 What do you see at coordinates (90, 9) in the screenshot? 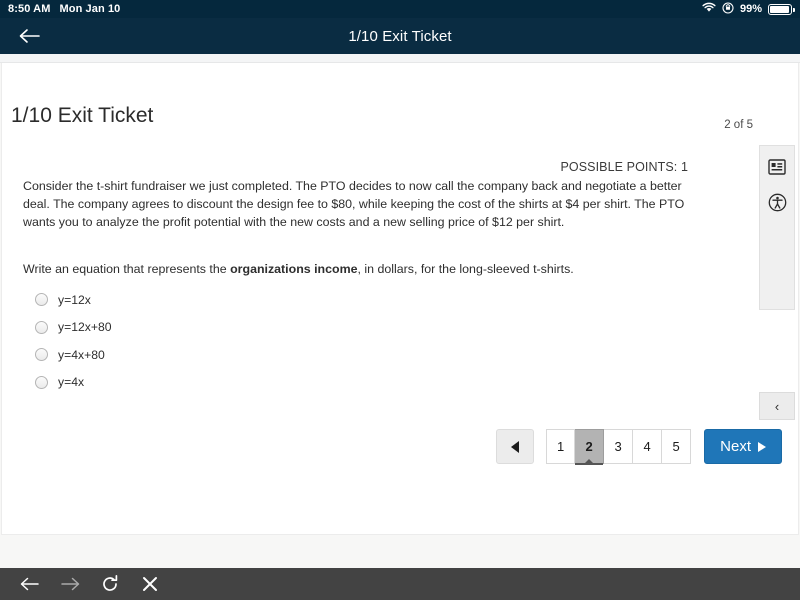
I see `status-date: Mon Jan 10` at bounding box center [90, 9].